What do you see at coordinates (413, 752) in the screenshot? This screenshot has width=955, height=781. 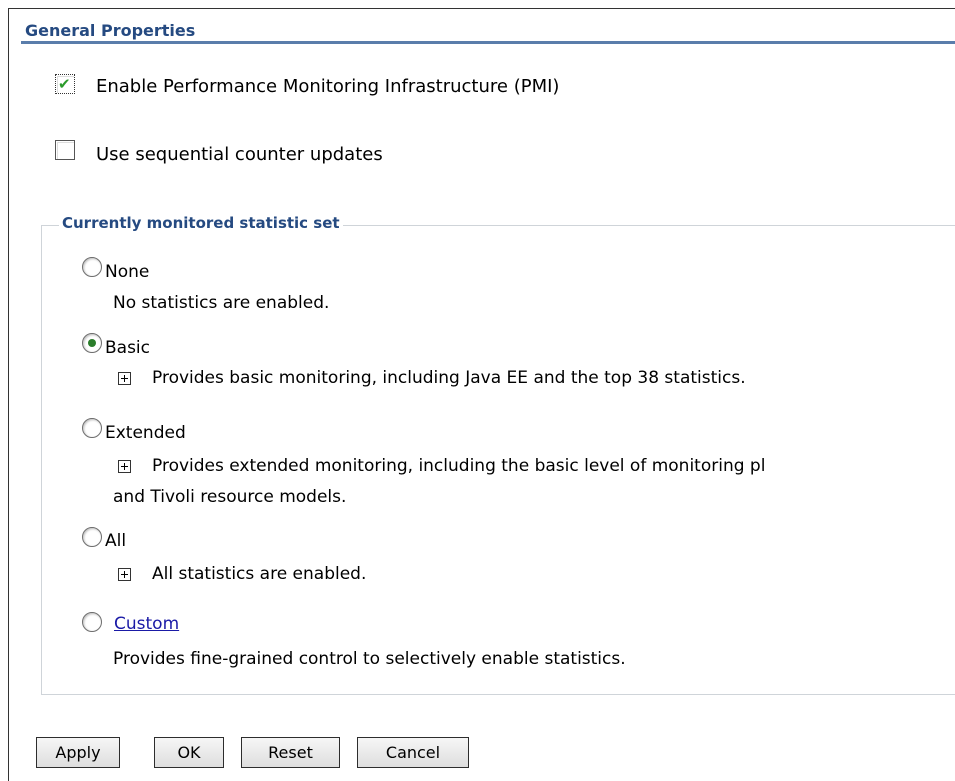 I see `cancel-button: Cancel` at bounding box center [413, 752].